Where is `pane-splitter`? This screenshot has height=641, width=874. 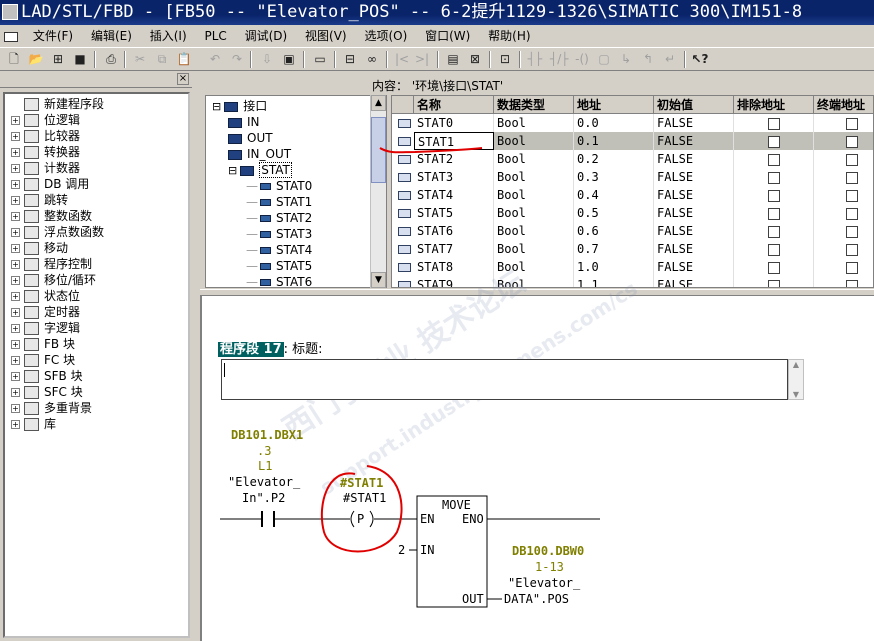
pane-splitter is located at coordinates (537, 292).